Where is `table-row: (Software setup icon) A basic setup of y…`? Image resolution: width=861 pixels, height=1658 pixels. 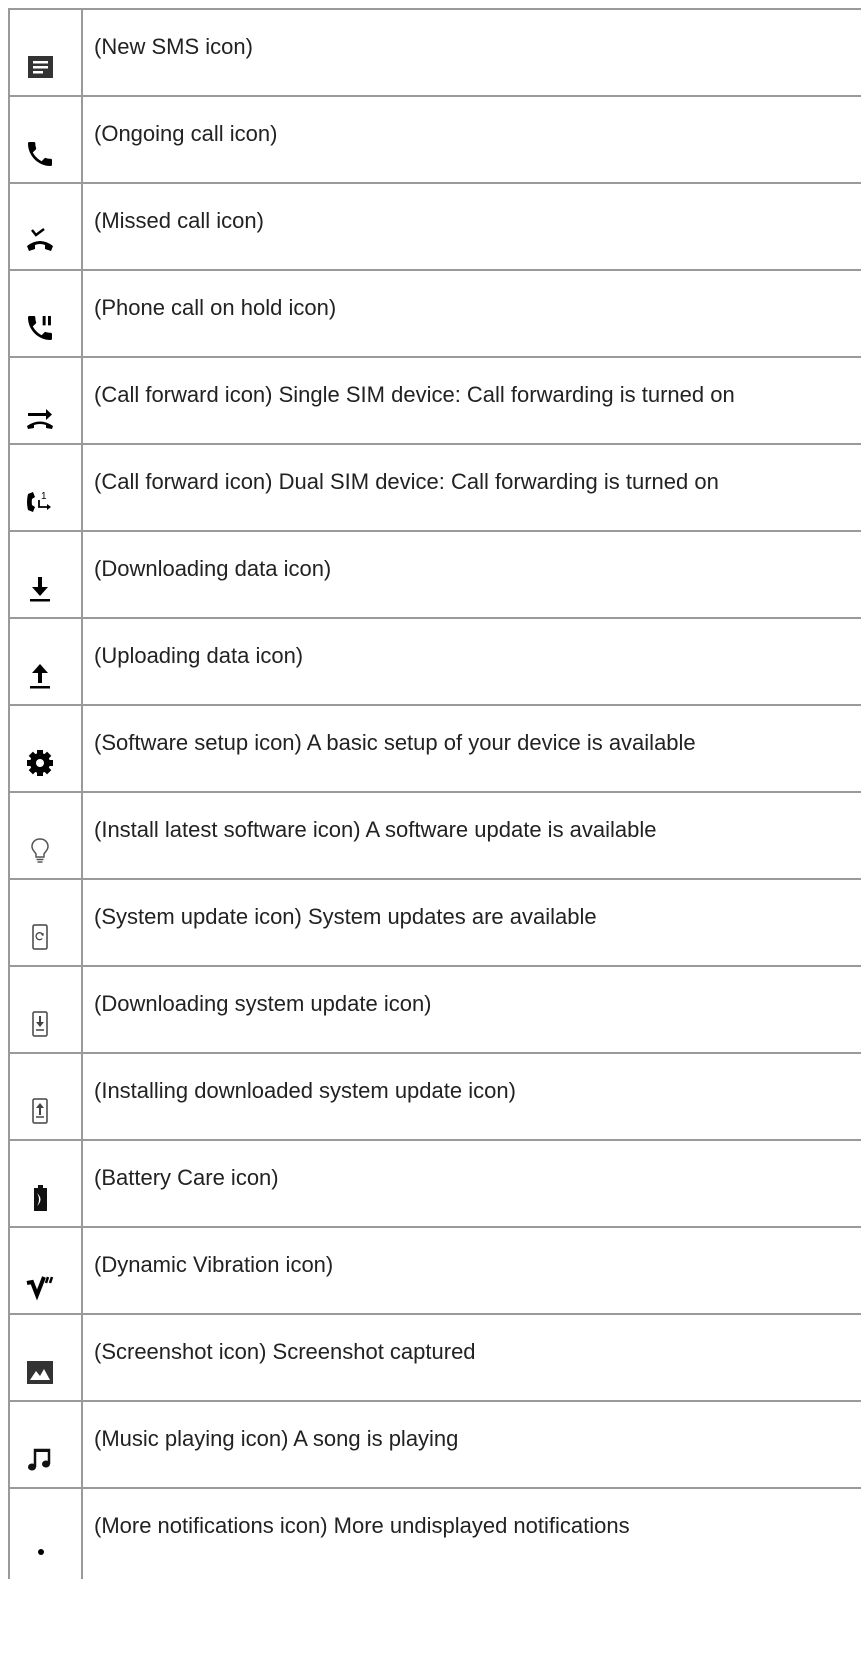
table-row: (Software setup icon) A basic setup of y… is located at coordinates (434, 749).